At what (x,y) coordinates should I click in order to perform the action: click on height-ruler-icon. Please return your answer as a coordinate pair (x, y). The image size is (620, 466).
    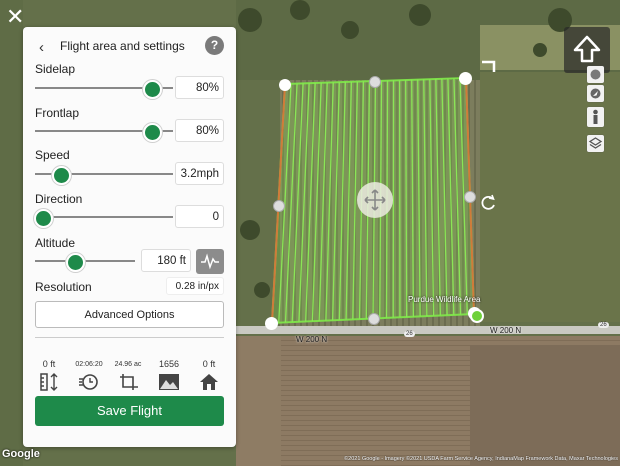
    Looking at the image, I should click on (49, 382).